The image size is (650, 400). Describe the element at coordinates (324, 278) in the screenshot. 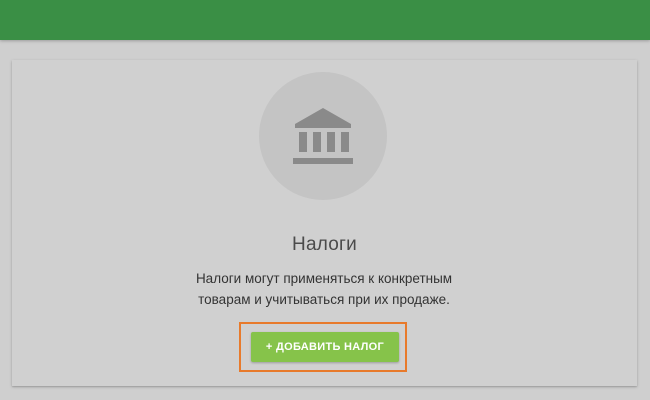

I see `description-line: Налоги могут применяться к конкретным` at that location.